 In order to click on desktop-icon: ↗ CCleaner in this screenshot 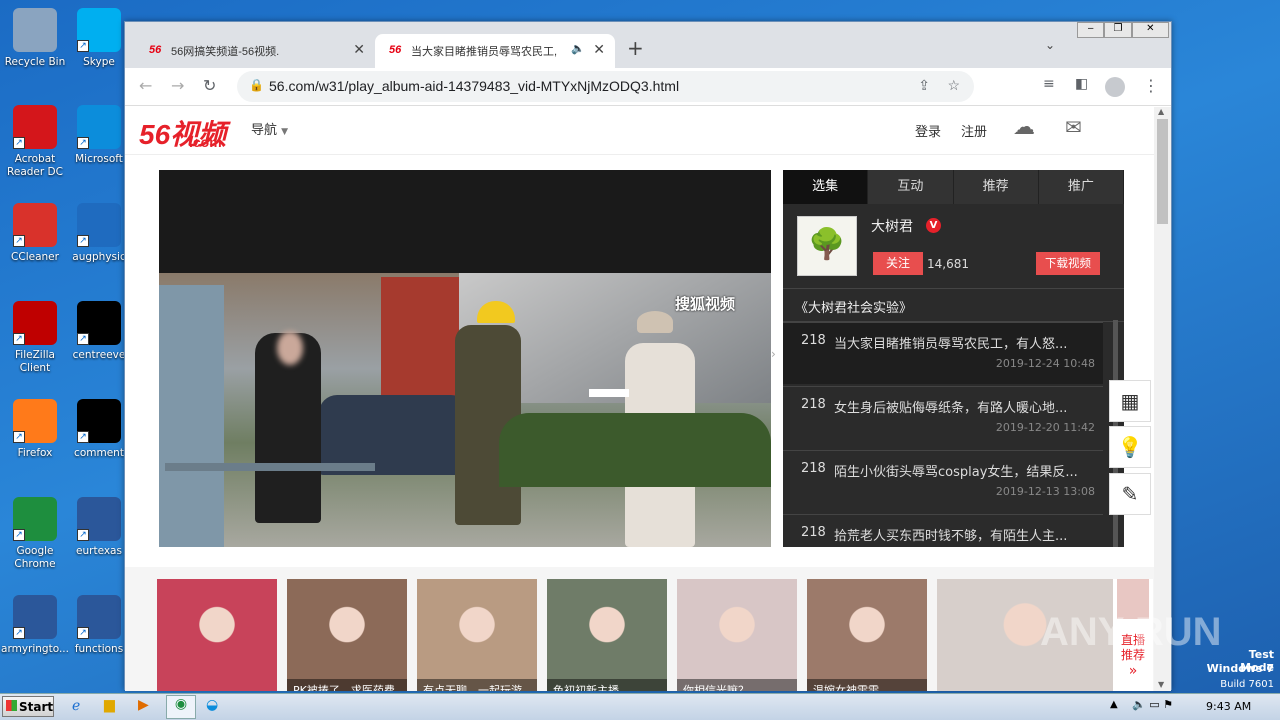, I will do `click(35, 233)`.